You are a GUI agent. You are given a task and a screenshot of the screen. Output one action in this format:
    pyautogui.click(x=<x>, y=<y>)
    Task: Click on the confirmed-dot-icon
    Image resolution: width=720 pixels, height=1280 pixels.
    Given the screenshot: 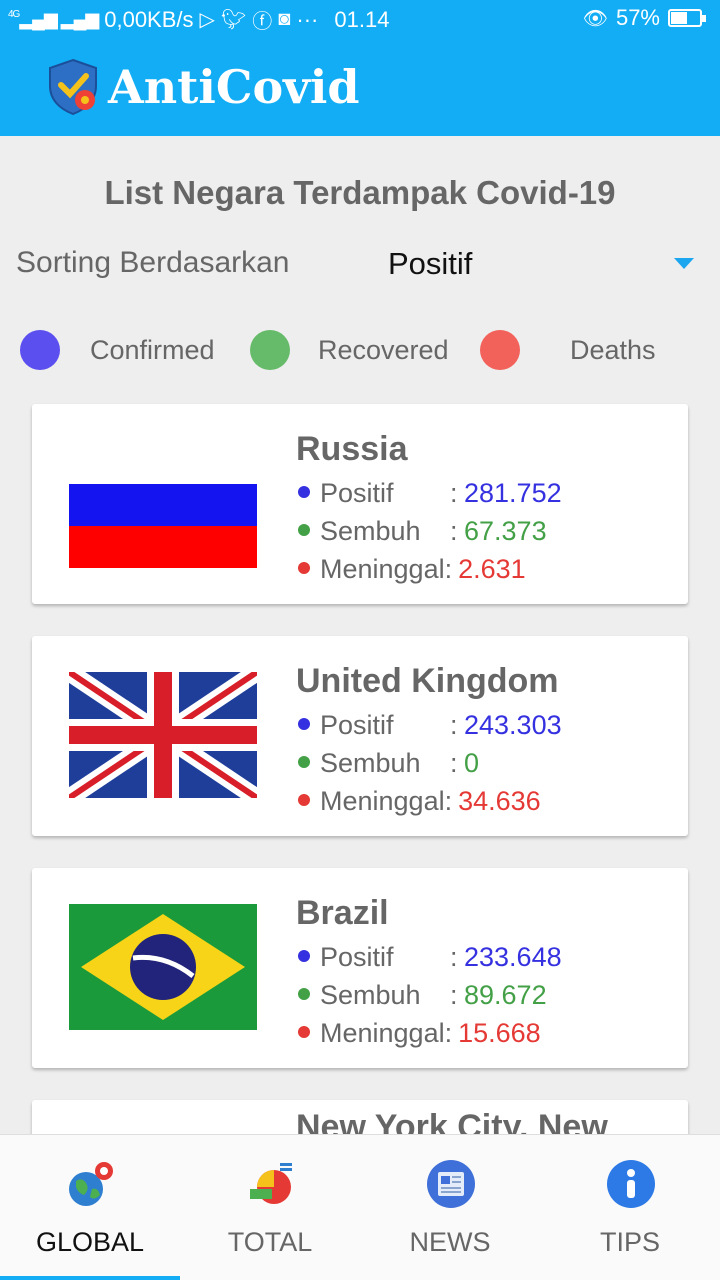 What is the action you would take?
    pyautogui.click(x=40, y=350)
    